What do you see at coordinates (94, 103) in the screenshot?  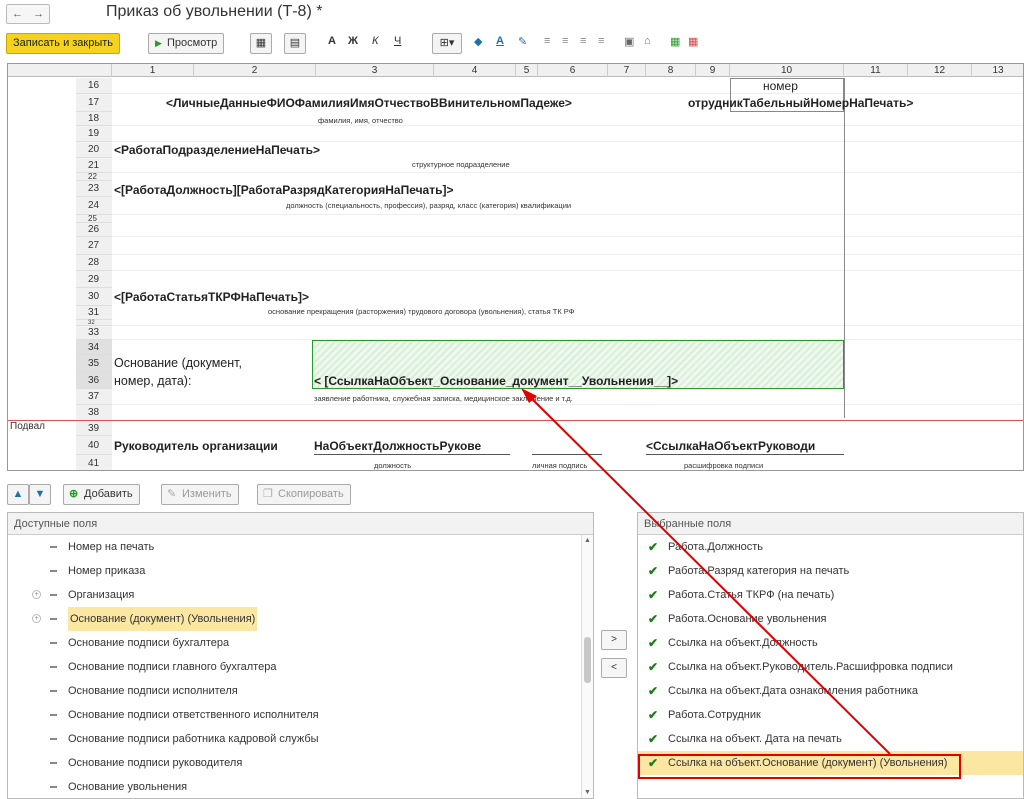 I see `row-header: 17` at bounding box center [94, 103].